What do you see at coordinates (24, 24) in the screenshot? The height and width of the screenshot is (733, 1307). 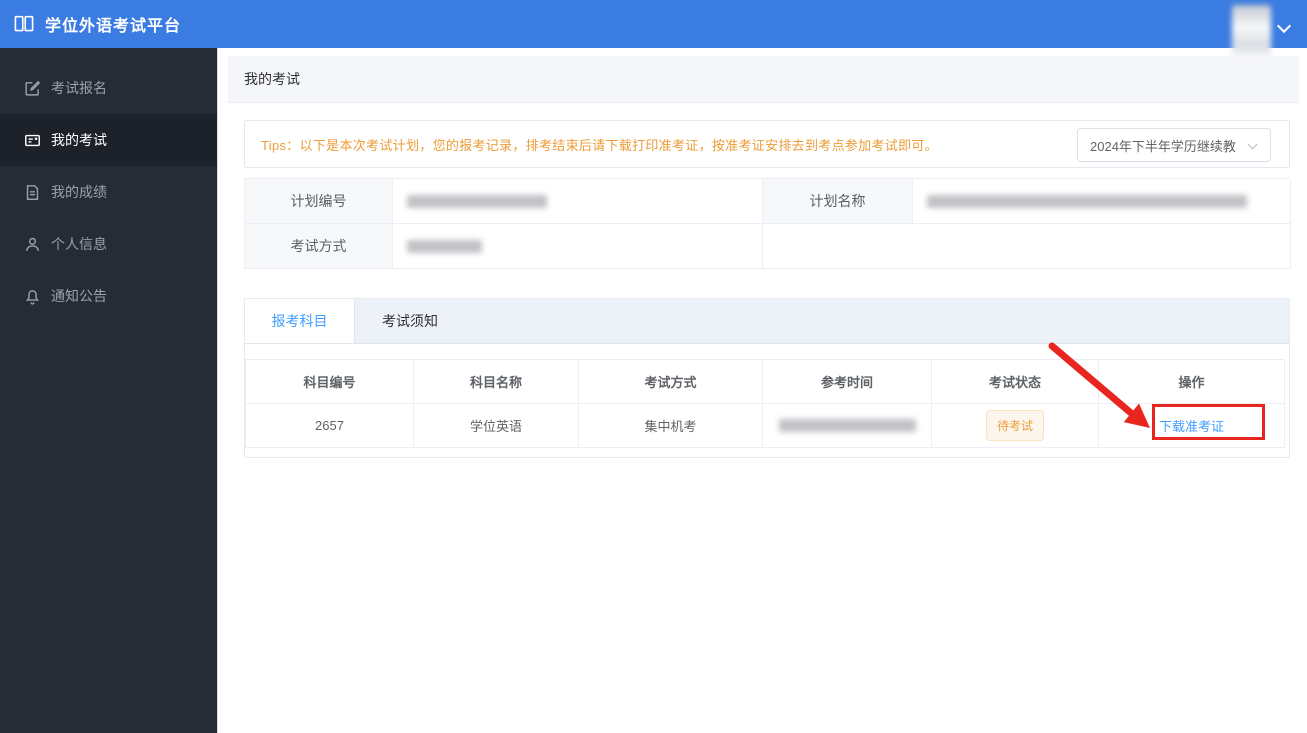 I see `open-book-icon` at bounding box center [24, 24].